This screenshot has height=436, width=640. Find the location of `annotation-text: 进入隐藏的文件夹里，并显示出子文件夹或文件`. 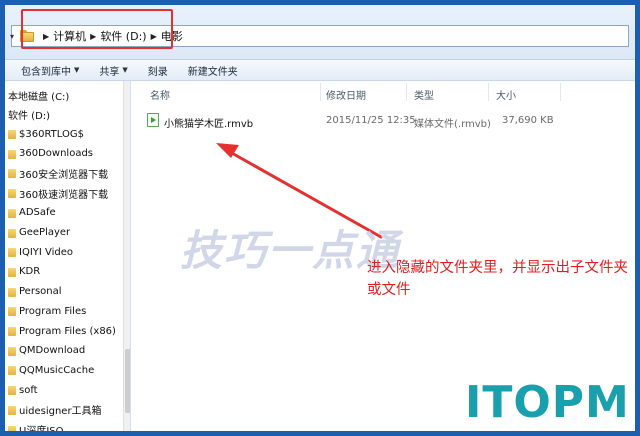

annotation-text: 进入隐藏的文件夹里，并显示出子文件夹或文件 is located at coordinates (497, 279).